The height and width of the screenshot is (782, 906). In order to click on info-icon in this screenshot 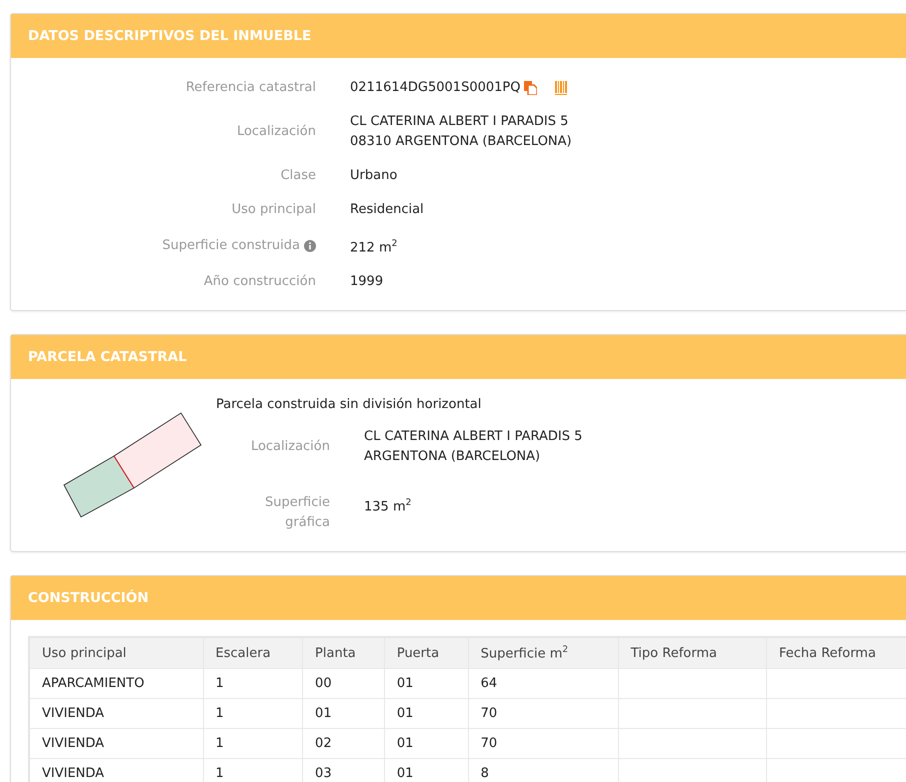, I will do `click(310, 246)`.